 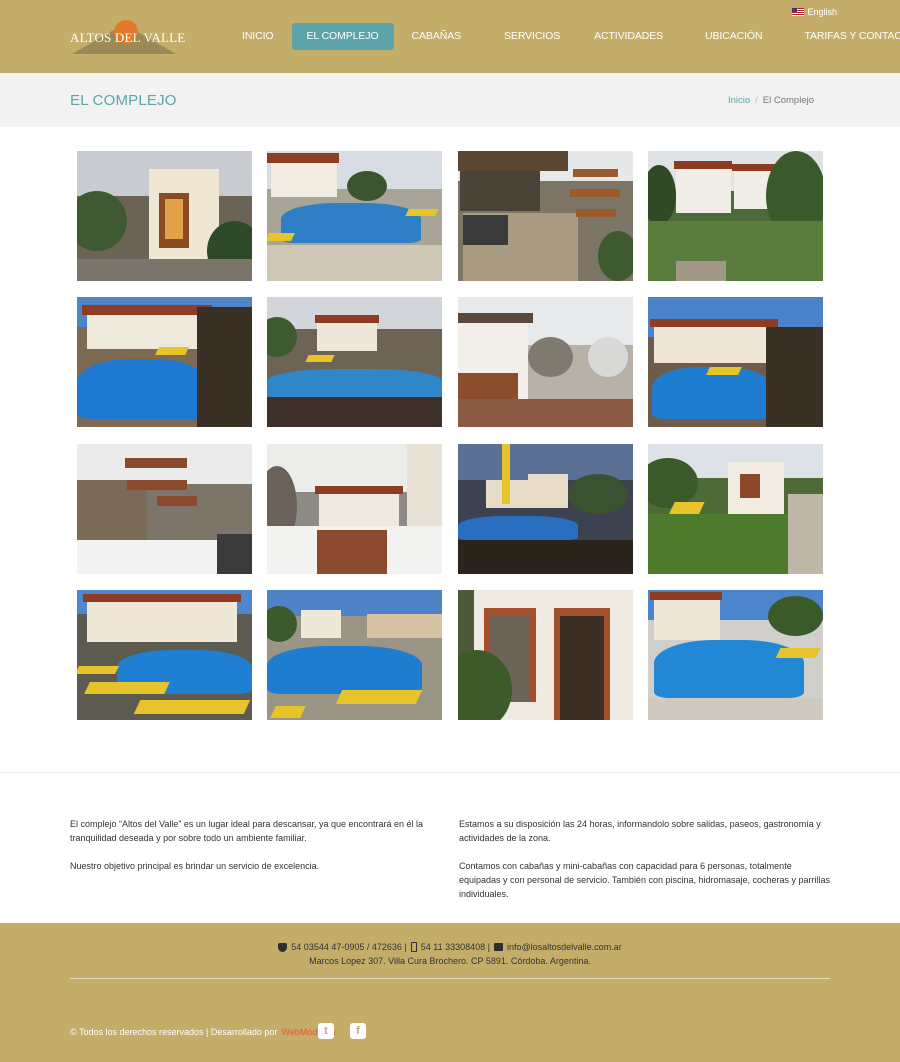 I want to click on section-divider, so click(x=450, y=772).